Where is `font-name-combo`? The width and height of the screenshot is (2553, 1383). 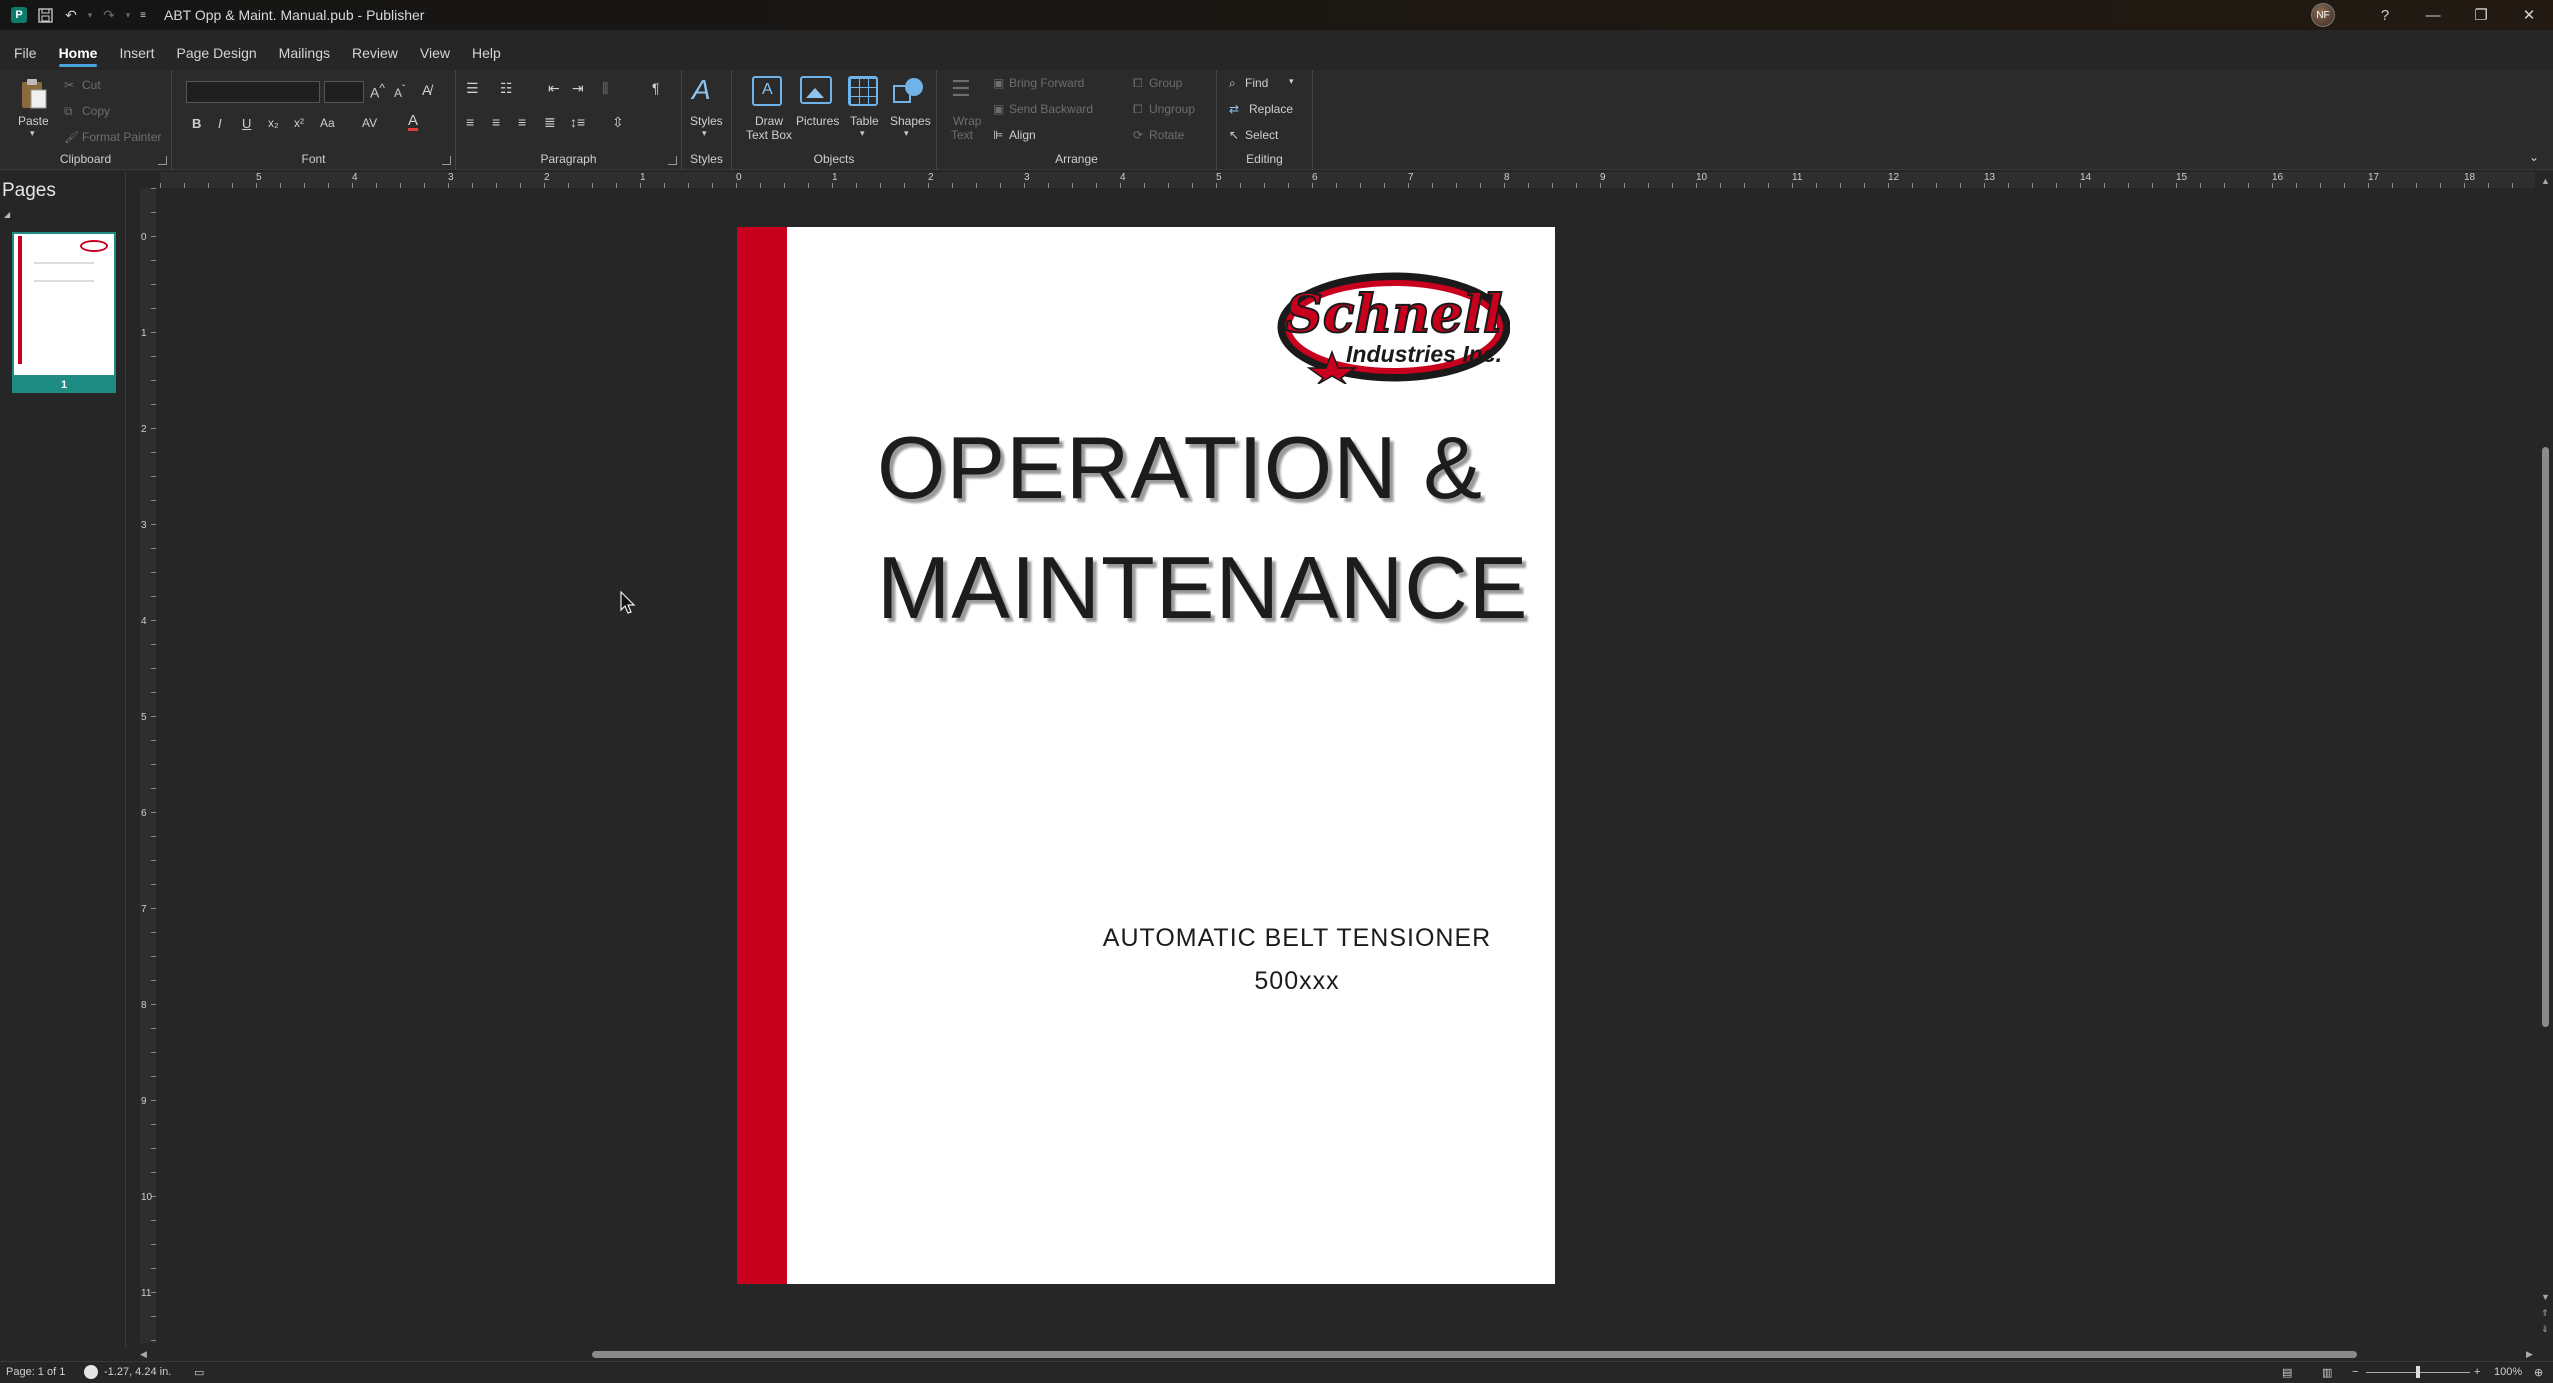 font-name-combo is located at coordinates (253, 92).